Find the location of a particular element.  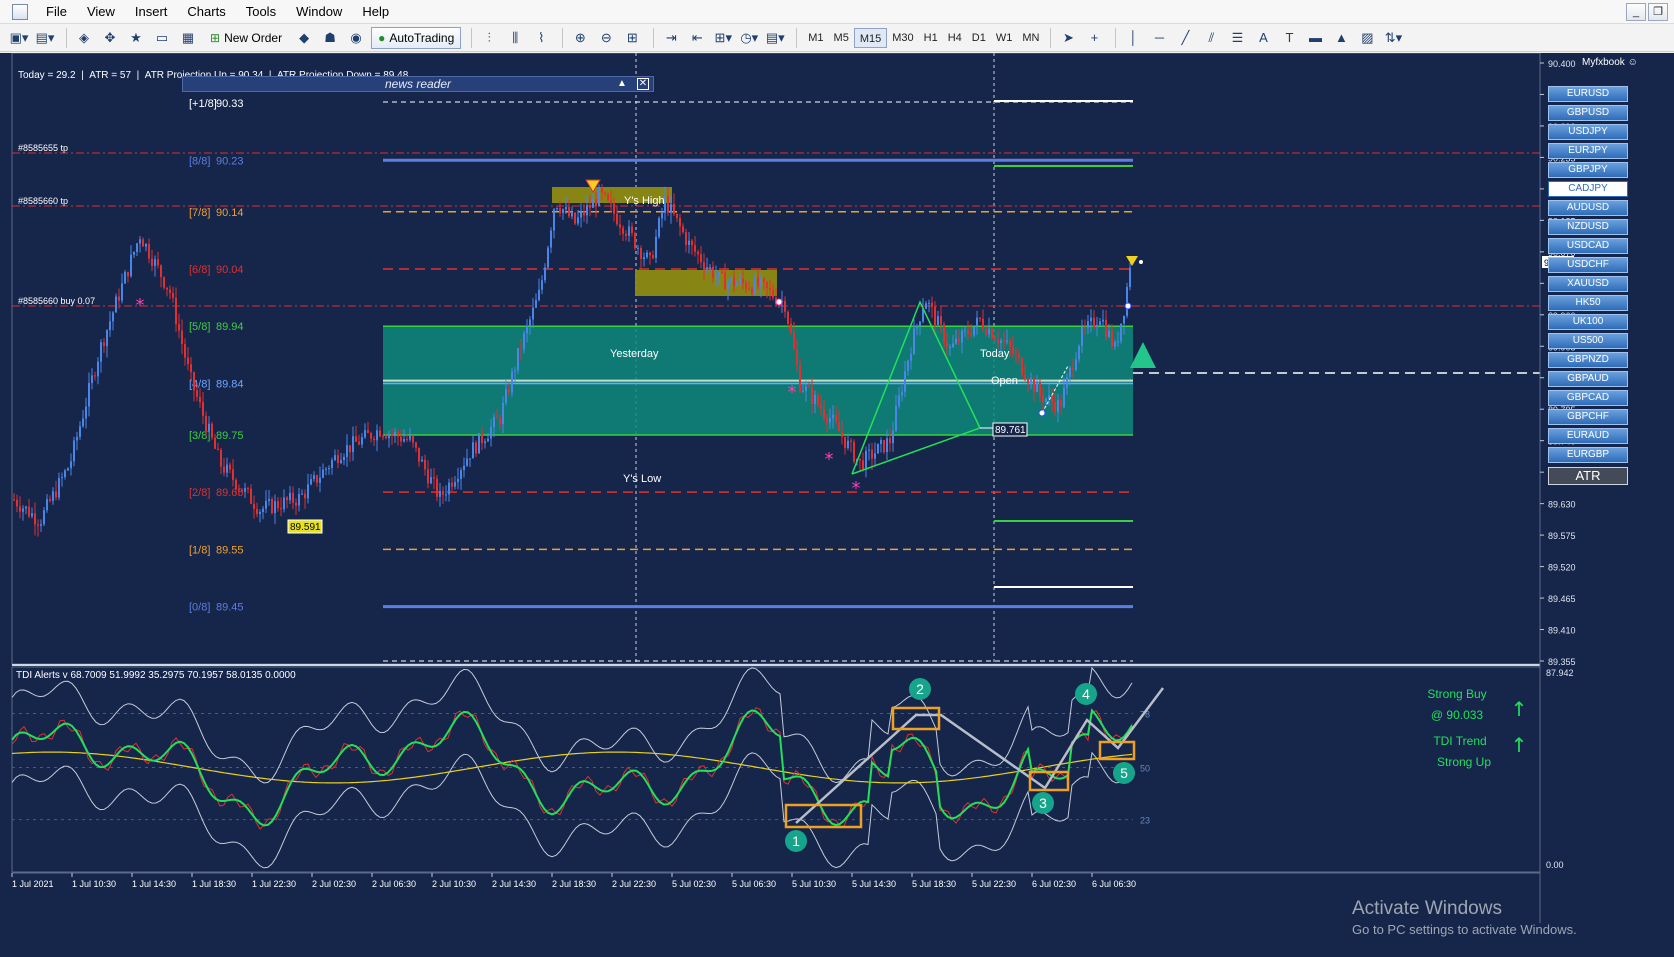

news-reader-panel: news reader ▲ ✕ is located at coordinates (418, 84).